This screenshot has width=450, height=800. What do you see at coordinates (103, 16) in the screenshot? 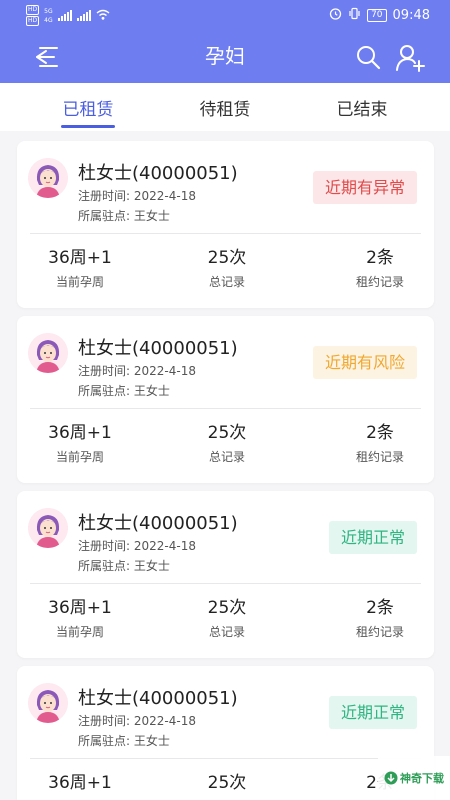
I see `wifi-icon` at bounding box center [103, 16].